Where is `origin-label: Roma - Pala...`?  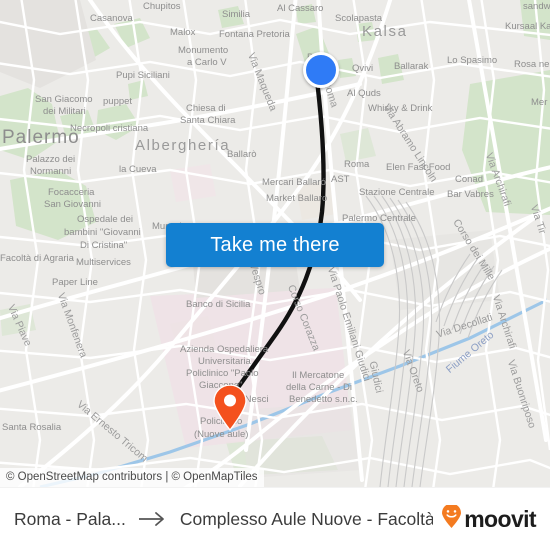
origin-label: Roma - Pala... is located at coordinates (70, 518).